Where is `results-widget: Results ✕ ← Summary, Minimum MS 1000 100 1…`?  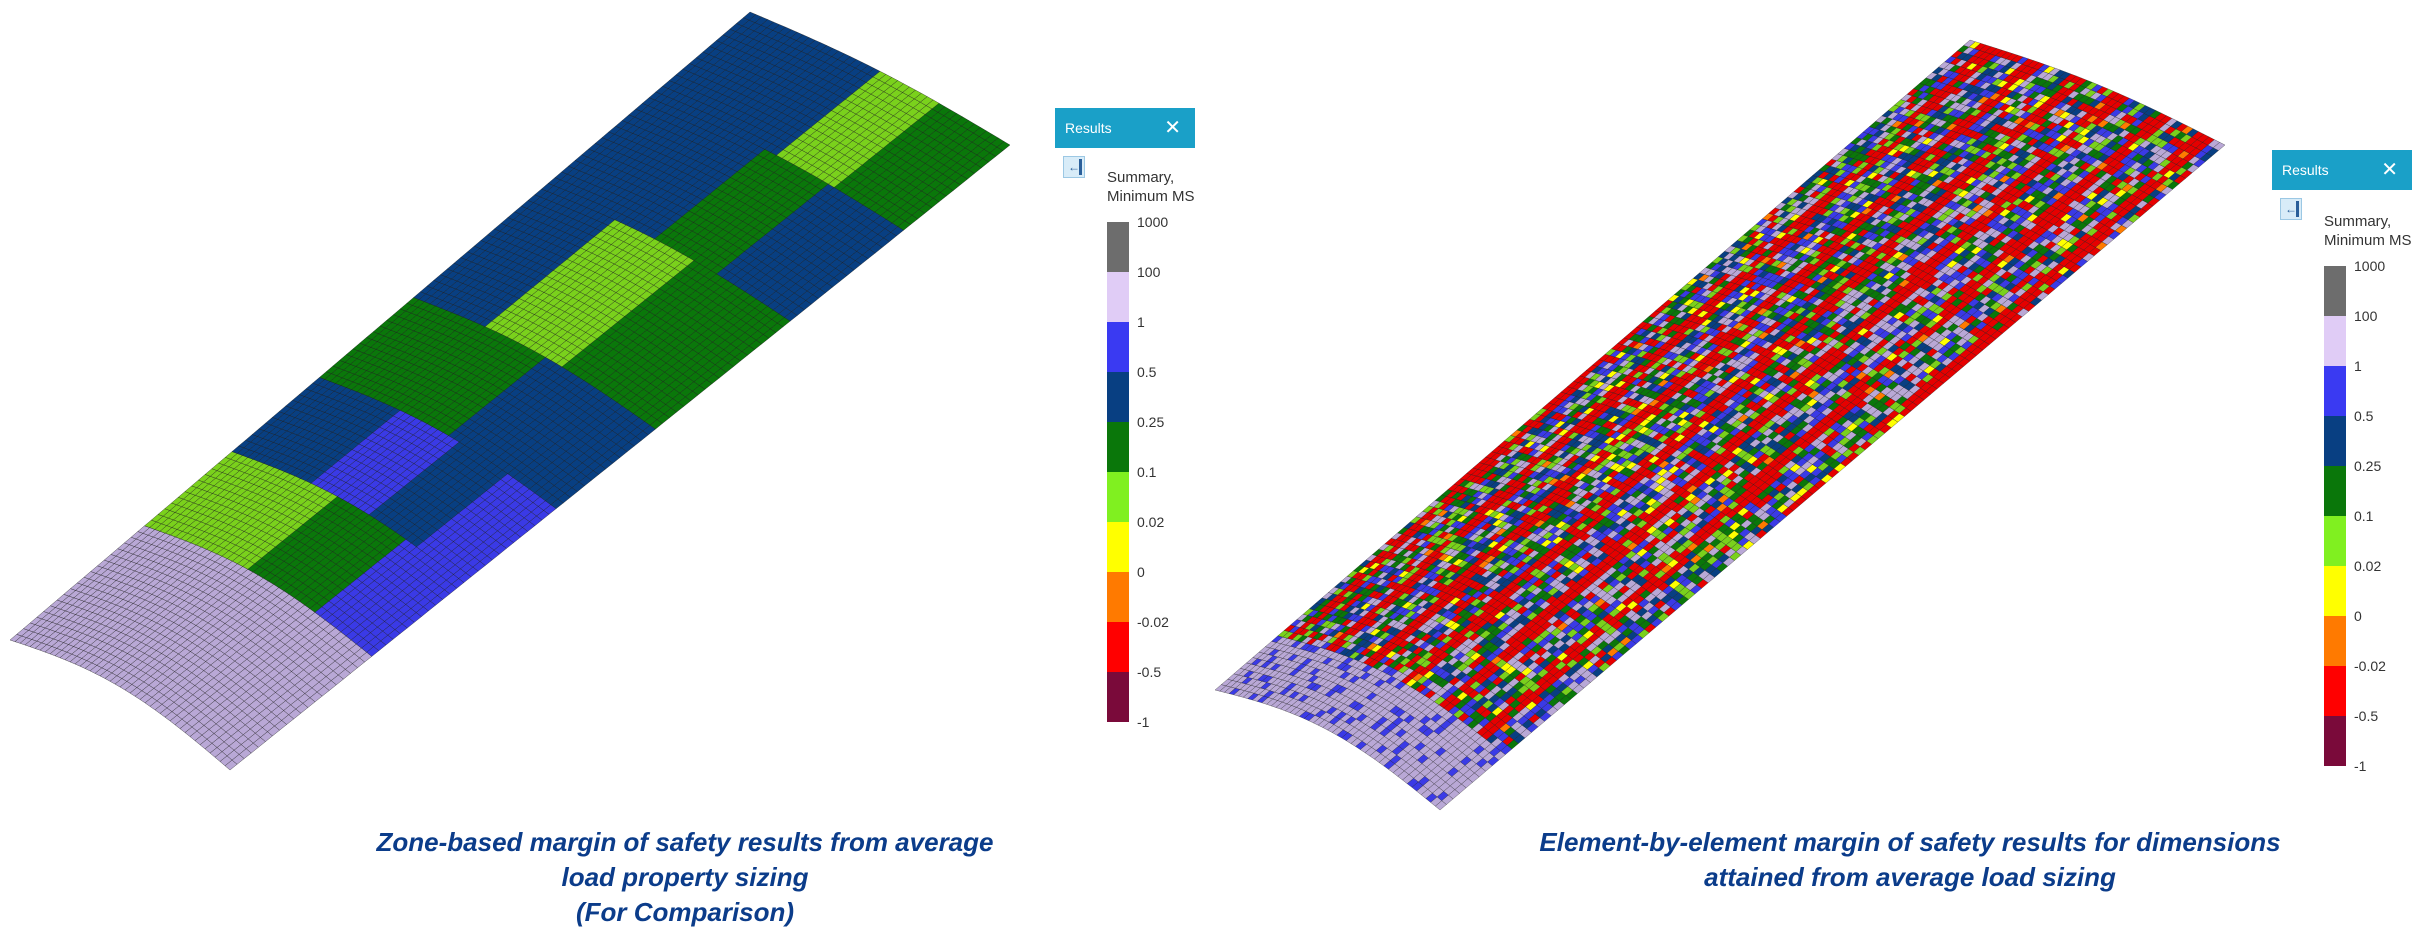 results-widget: Results ✕ ← Summary, Minimum MS 1000 100 1… is located at coordinates (1125, 428).